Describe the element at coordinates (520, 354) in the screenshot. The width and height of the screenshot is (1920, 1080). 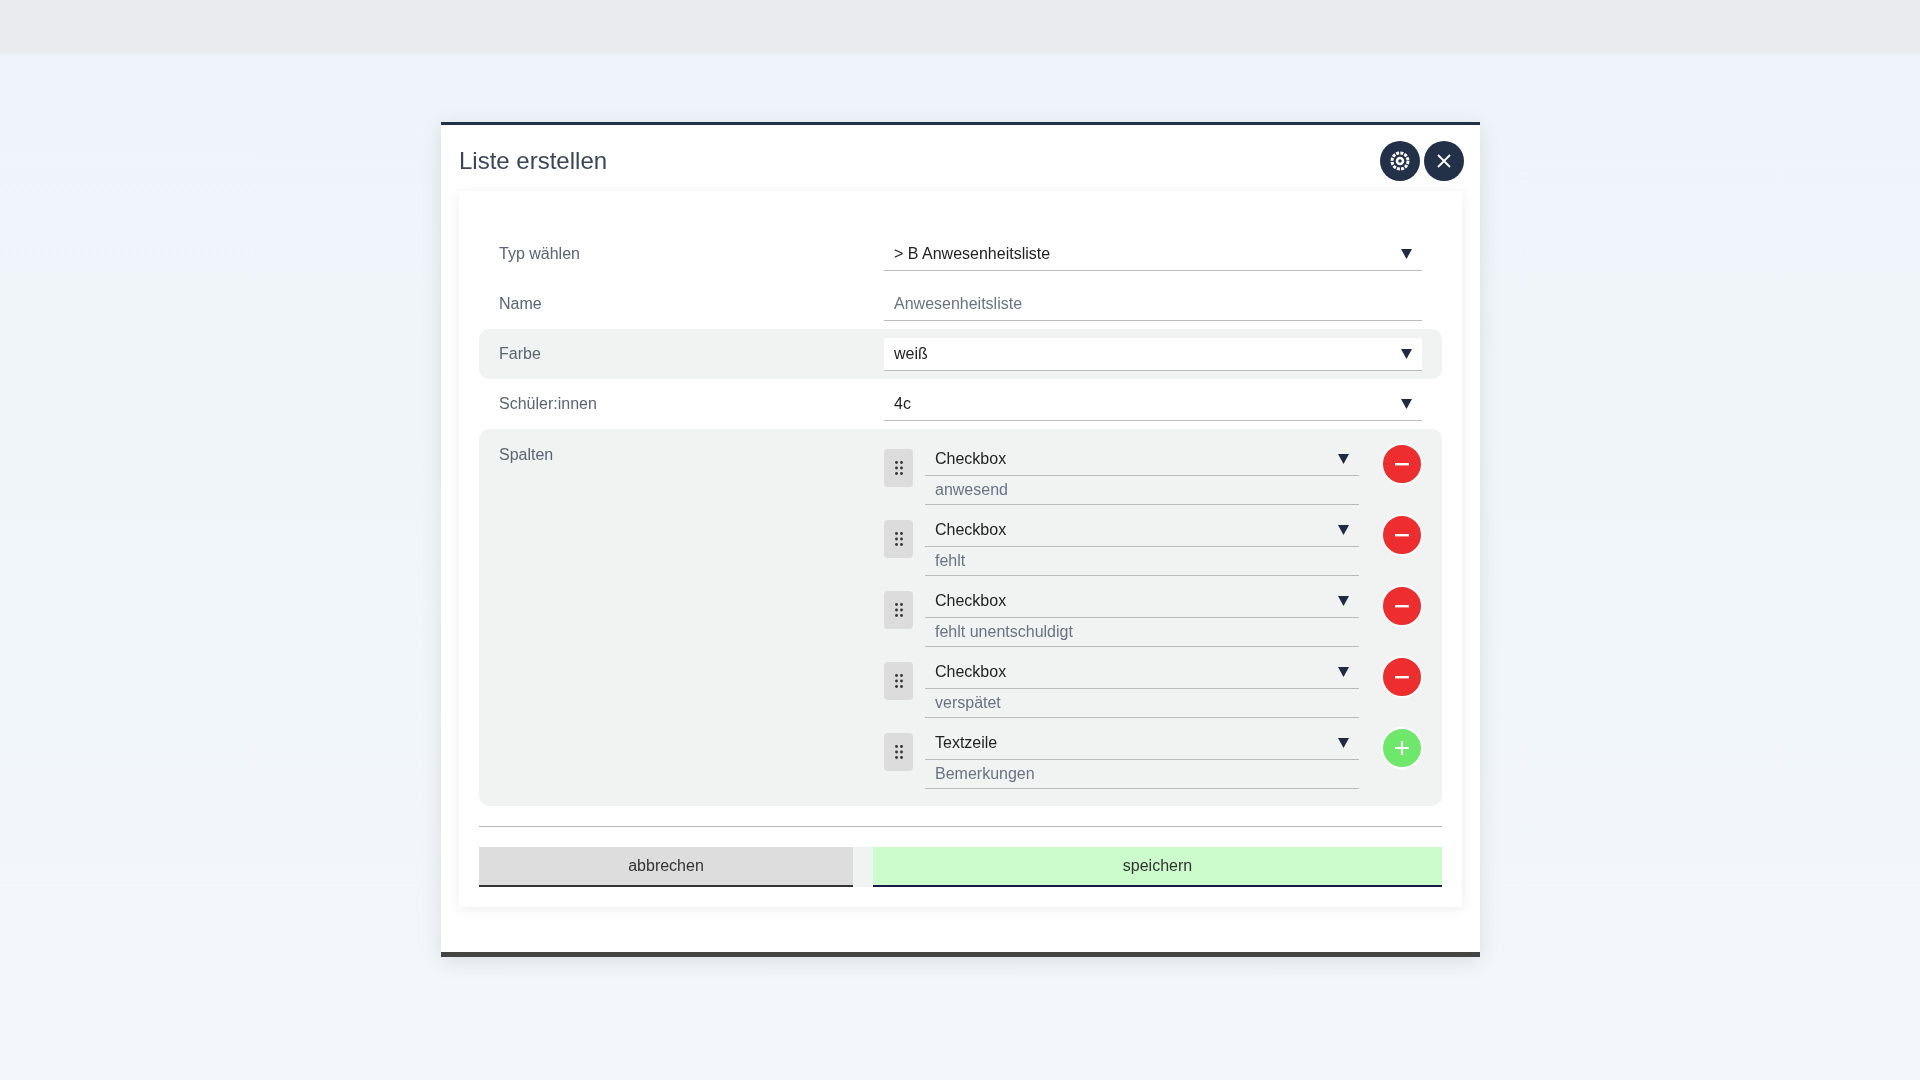
I see `field-label: Farbe` at that location.